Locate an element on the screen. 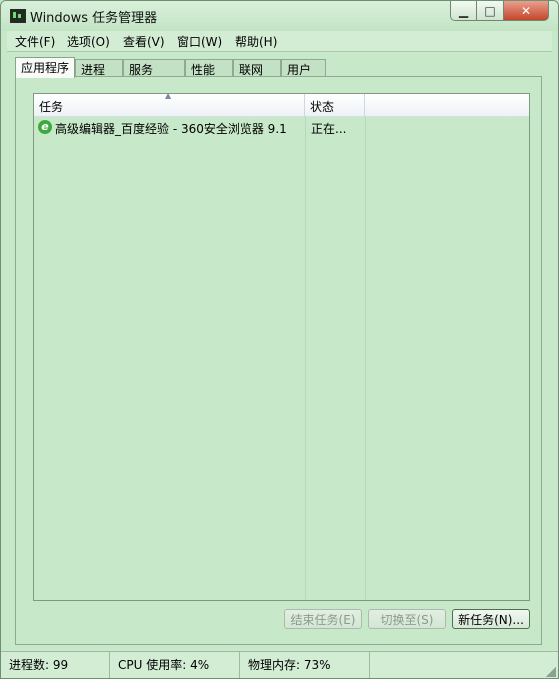 This screenshot has width=559, height=679. menu-window: 窗口(W) is located at coordinates (199, 41).